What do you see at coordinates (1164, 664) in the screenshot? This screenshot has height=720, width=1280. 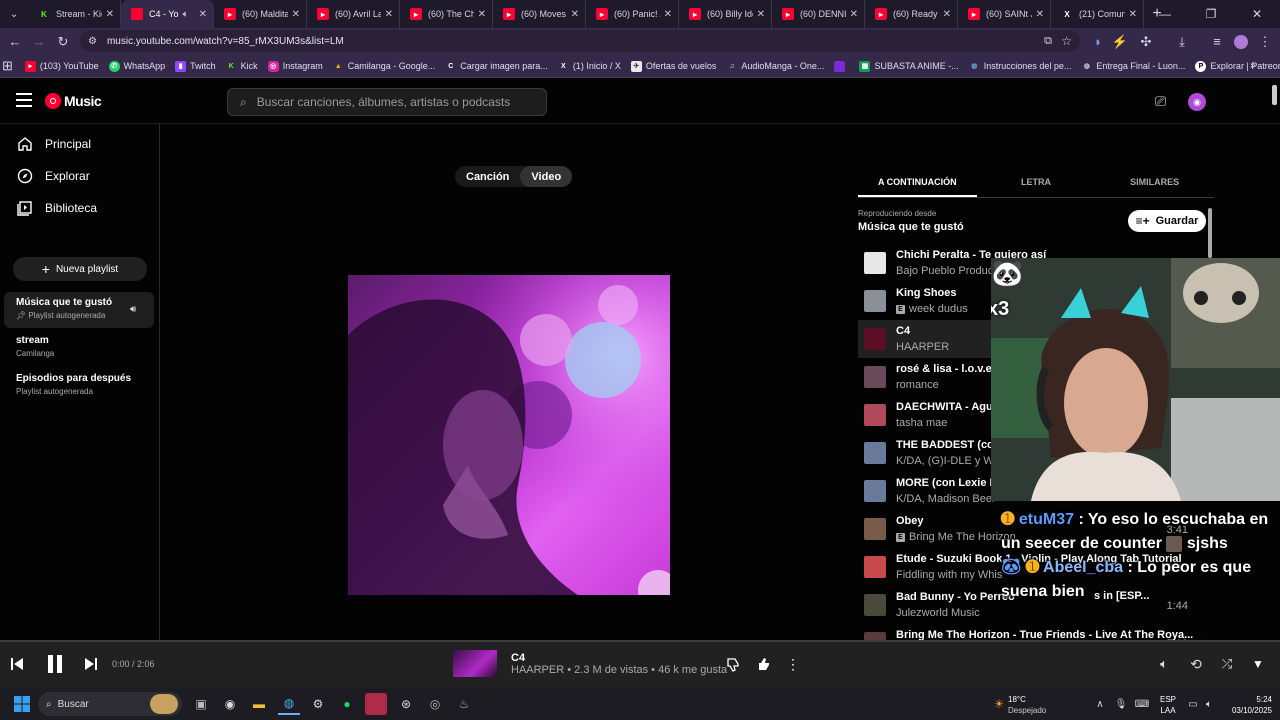 I see `volume-icon: 🔈︎` at bounding box center [1164, 664].